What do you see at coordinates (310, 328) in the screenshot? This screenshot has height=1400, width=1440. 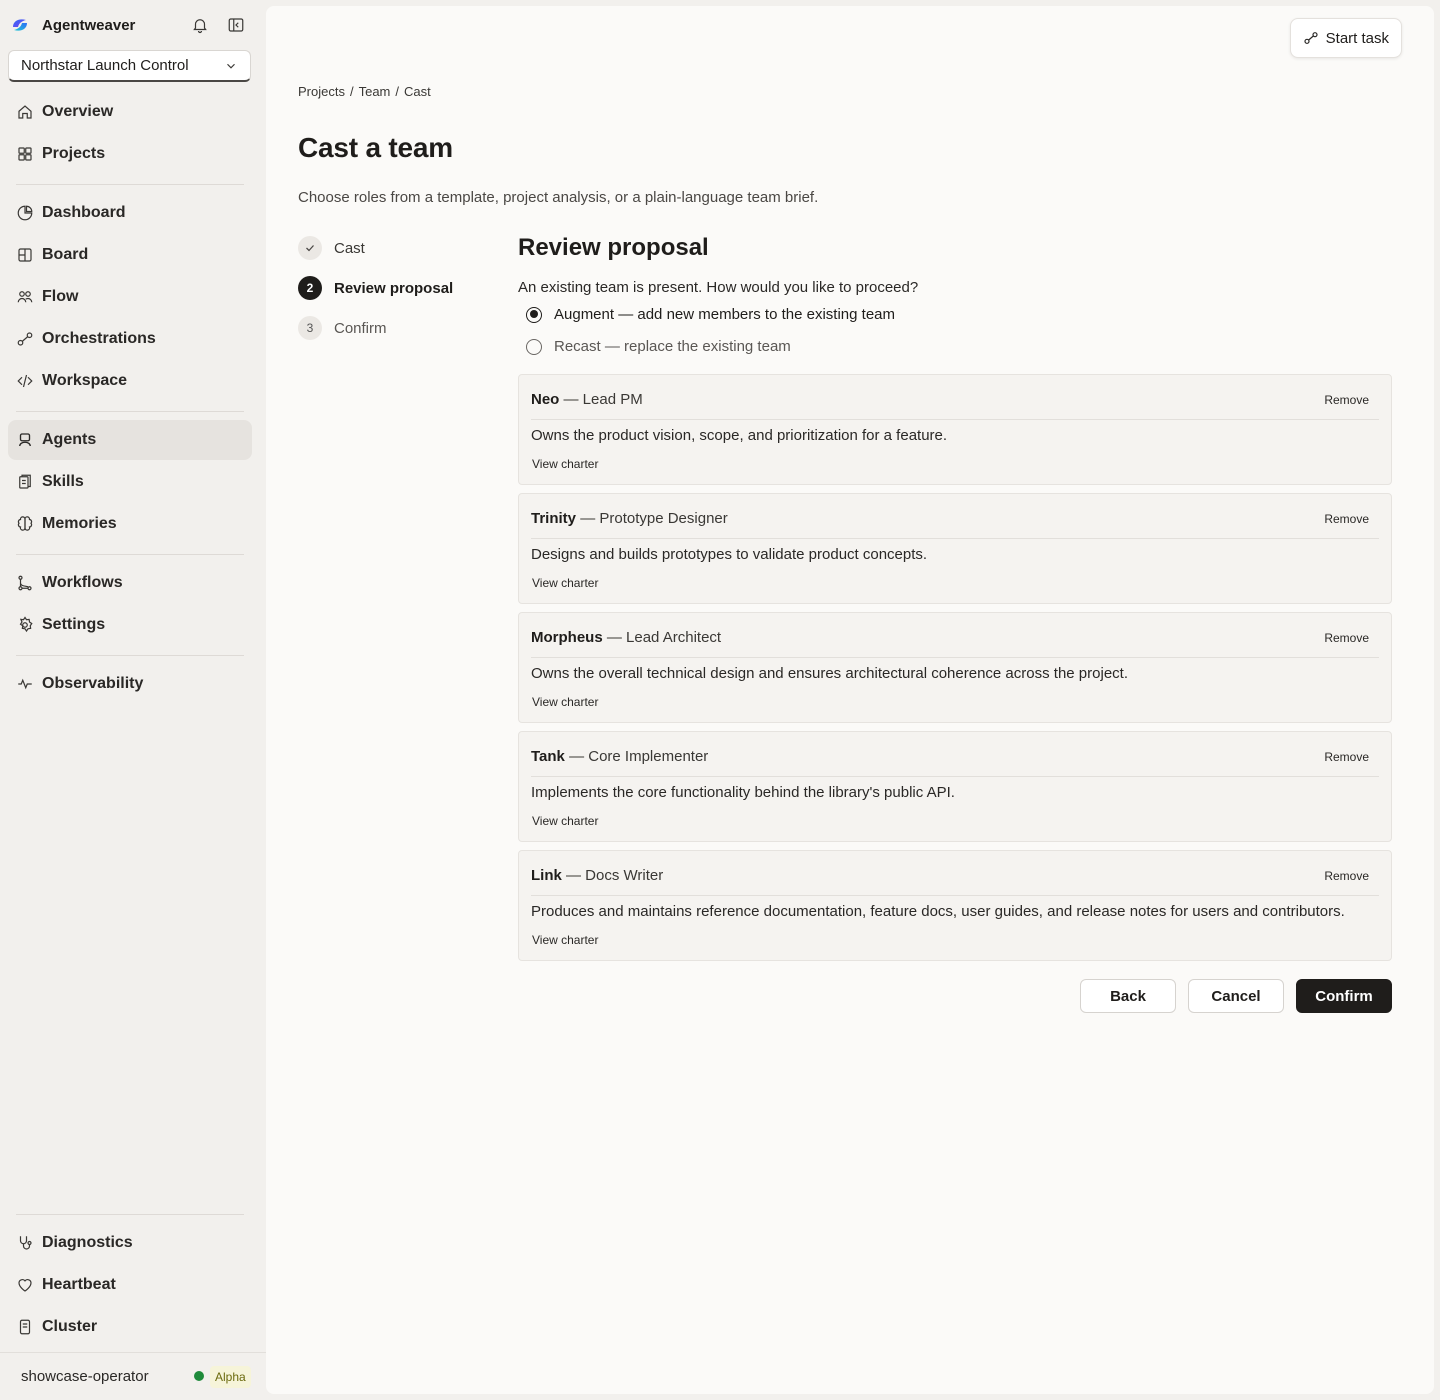 I see `step-indicator: 3` at bounding box center [310, 328].